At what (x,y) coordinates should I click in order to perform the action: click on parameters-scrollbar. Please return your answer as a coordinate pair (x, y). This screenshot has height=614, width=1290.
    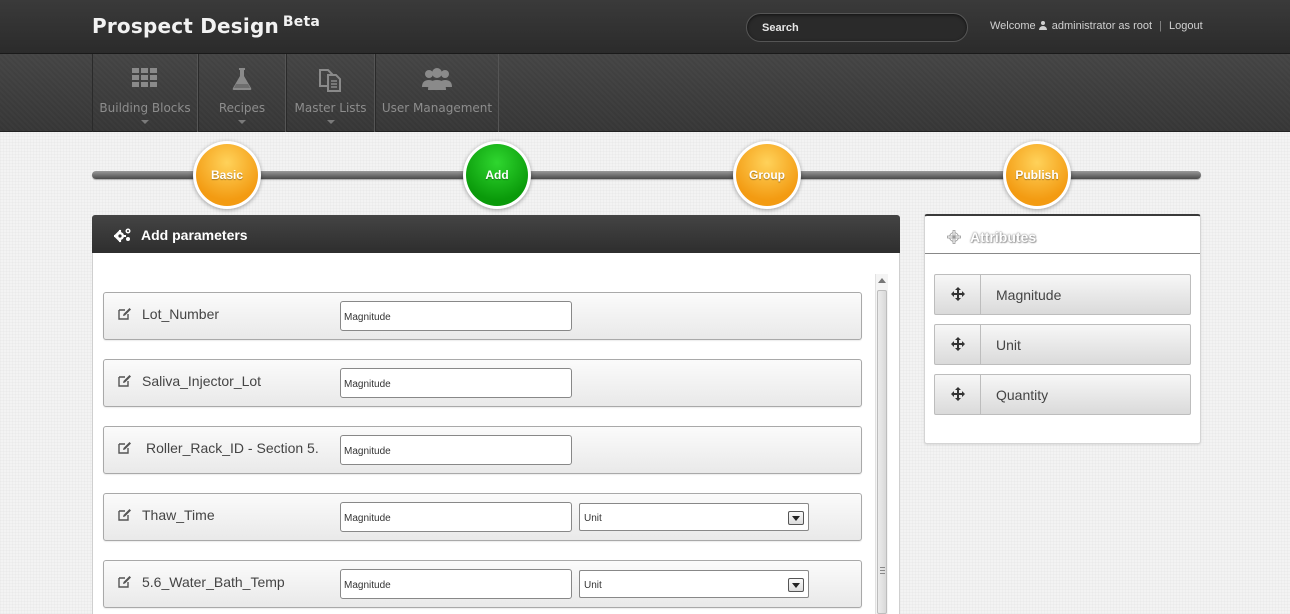
    Looking at the image, I should click on (881, 444).